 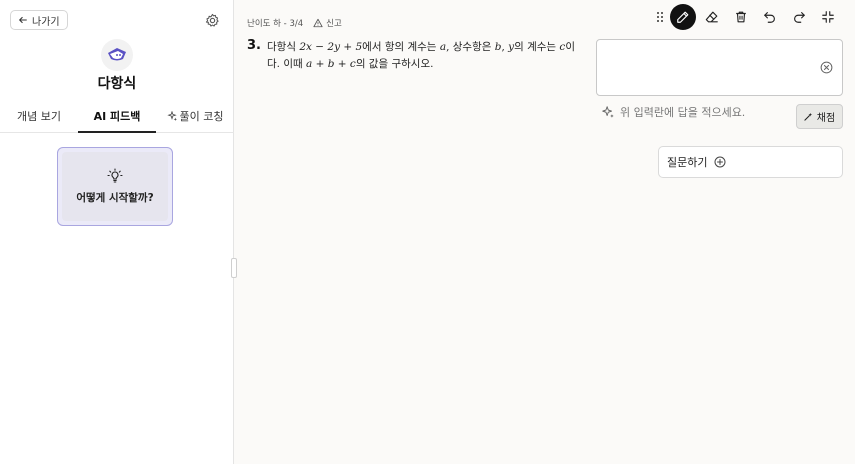 I want to click on problem-meta: 난이도 하 - 3/4 신고, so click(x=294, y=23).